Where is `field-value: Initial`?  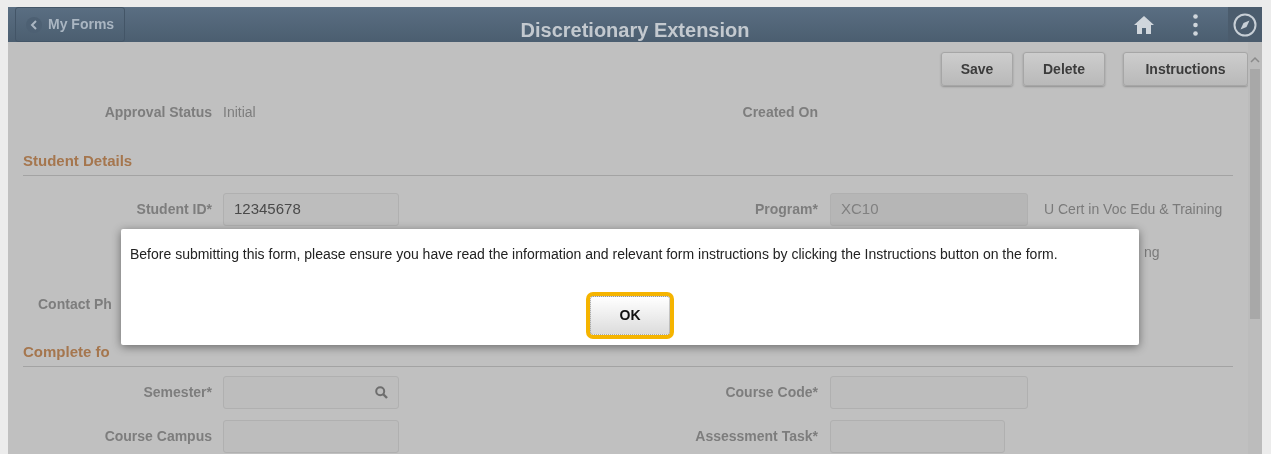
field-value: Initial is located at coordinates (240, 112).